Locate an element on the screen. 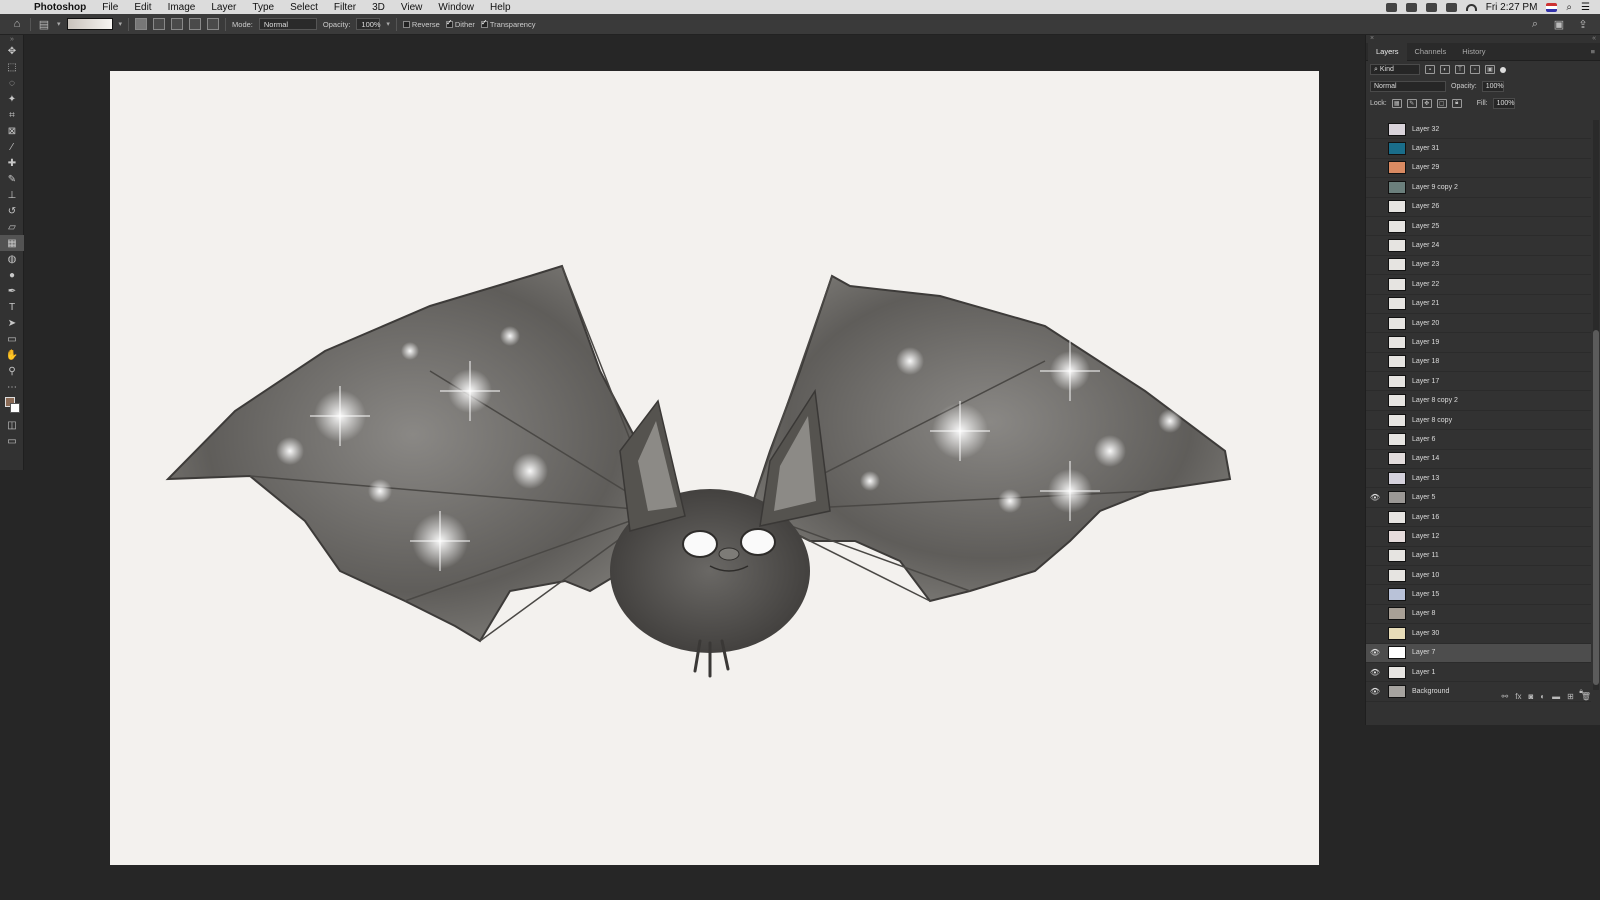  layer-name: Layer 26 is located at coordinates (1425, 206).